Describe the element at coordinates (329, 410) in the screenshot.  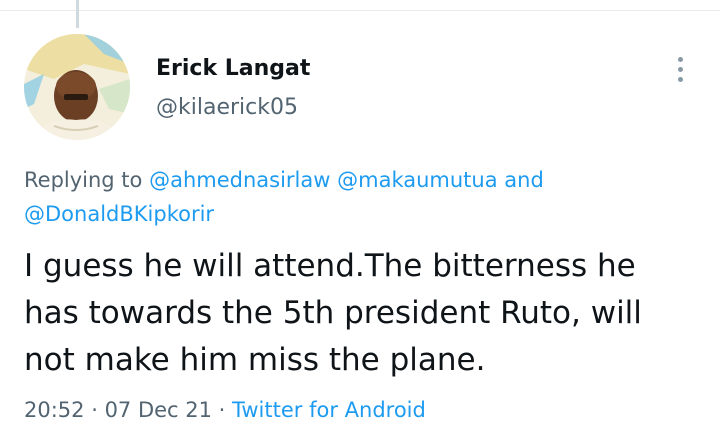
I see `tweet-source-link: Twitter for Android` at that location.